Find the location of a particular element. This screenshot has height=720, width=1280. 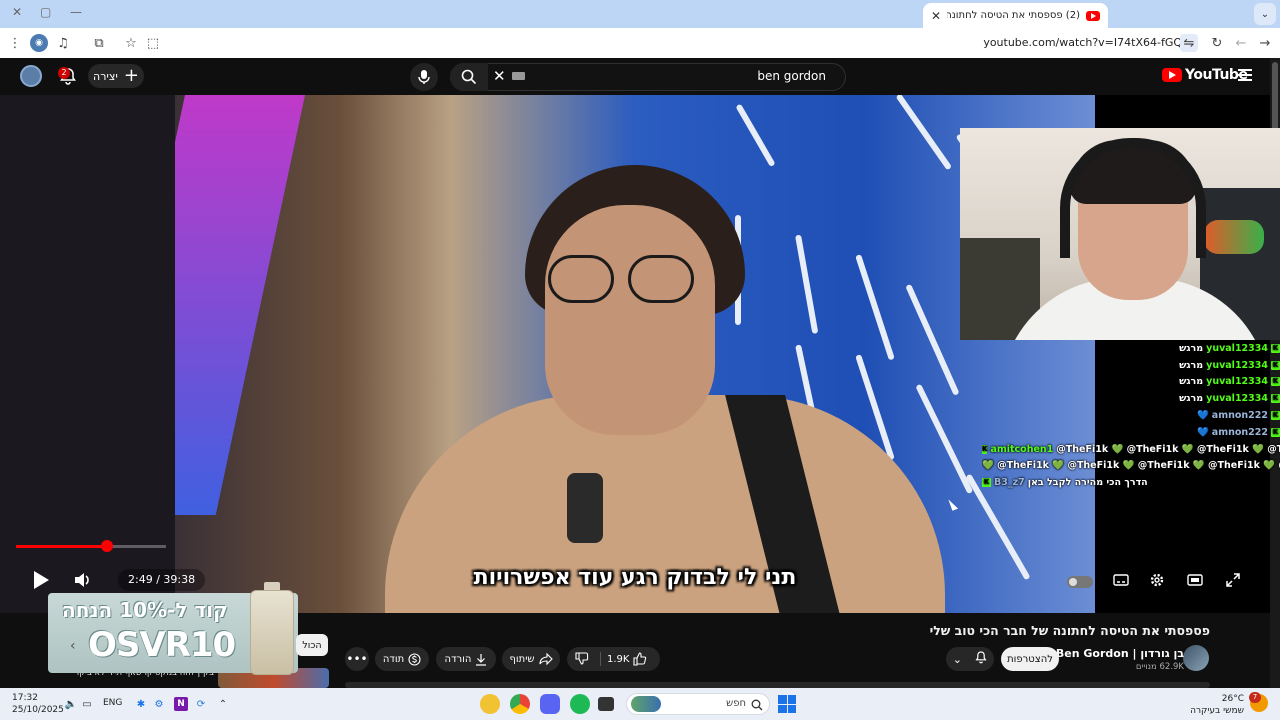

tab-close-icon: ✕ is located at coordinates (936, 16).